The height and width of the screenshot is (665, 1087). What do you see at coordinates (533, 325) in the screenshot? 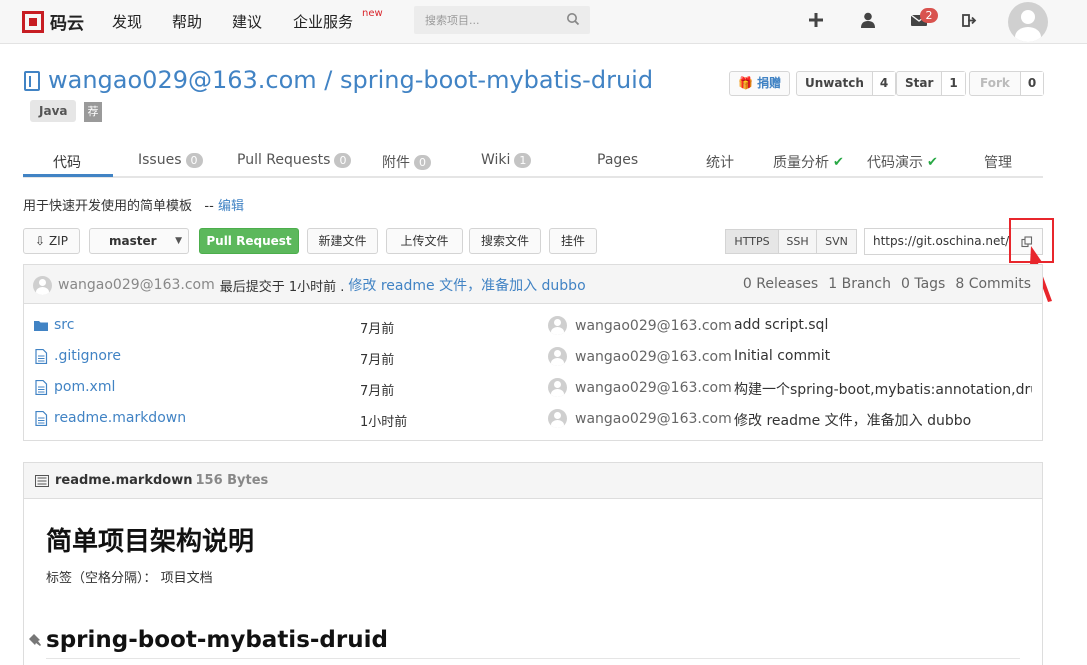
I see `file-row: src 7月前 wangao029@163.com add script.sql` at bounding box center [533, 325].